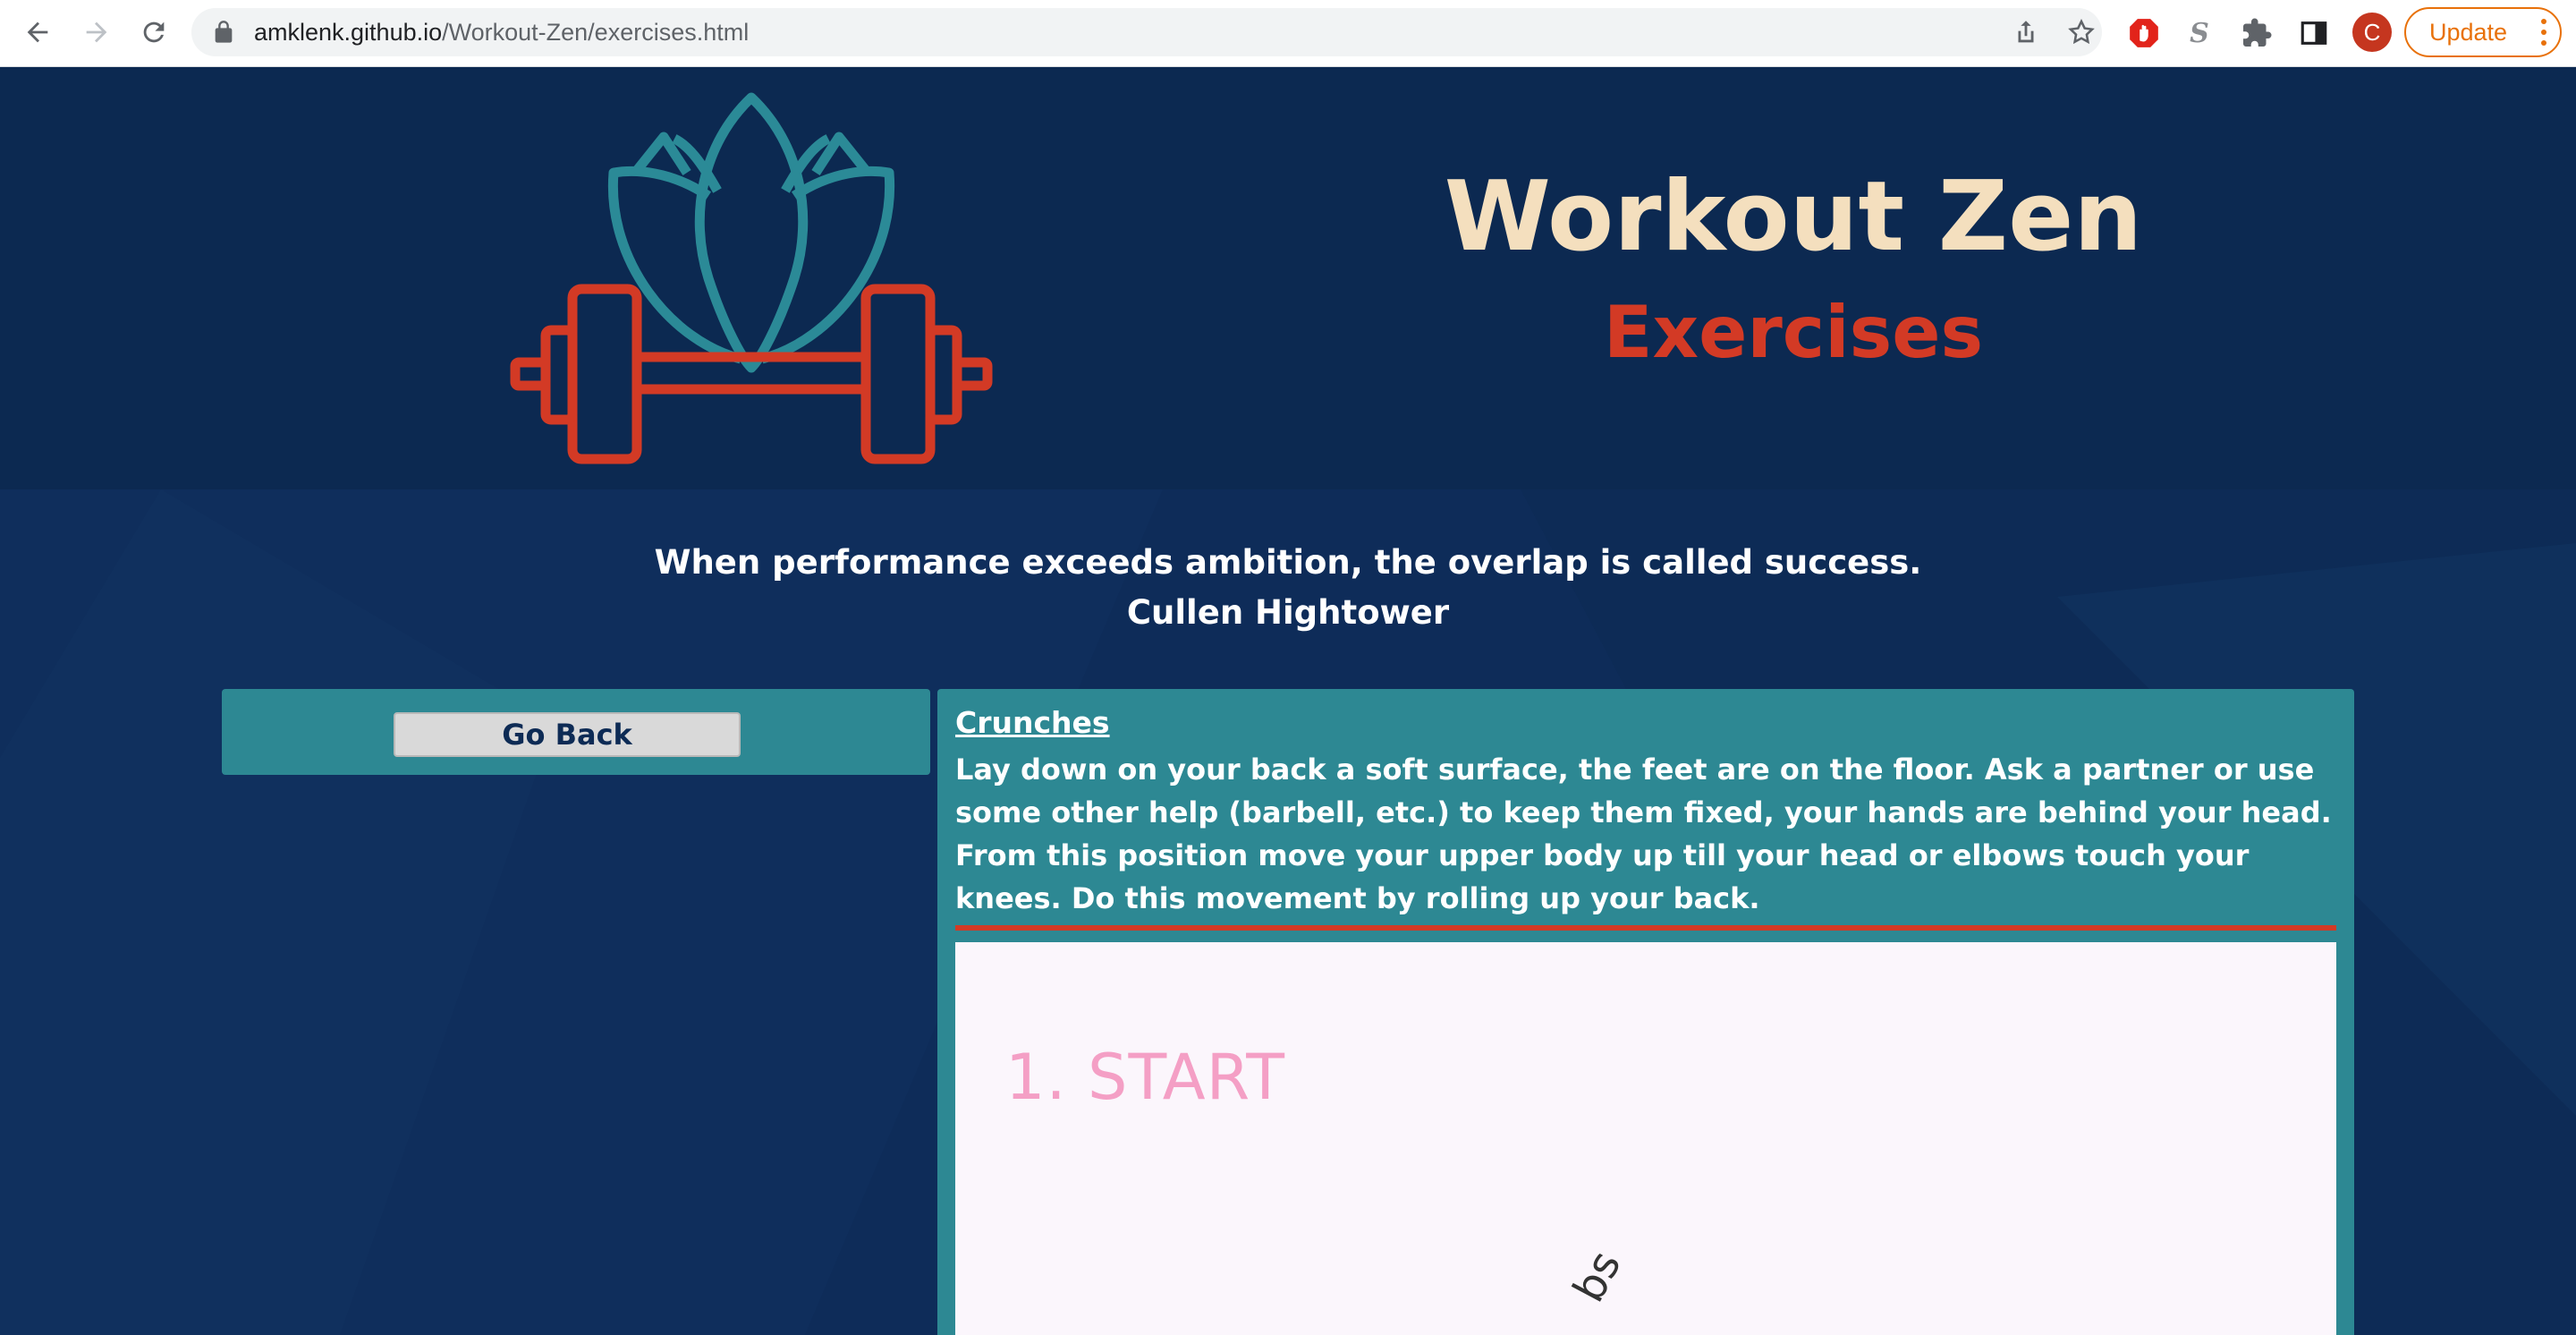  Describe the element at coordinates (2081, 32) in the screenshot. I see `star-icon` at that location.